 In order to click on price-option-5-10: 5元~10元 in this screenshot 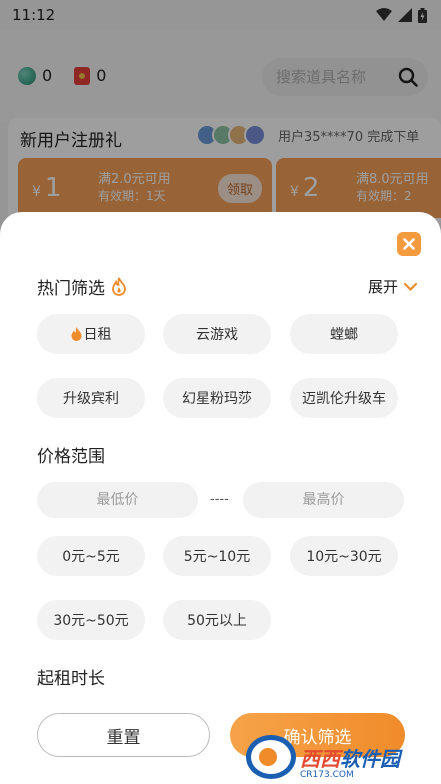, I will do `click(217, 556)`.